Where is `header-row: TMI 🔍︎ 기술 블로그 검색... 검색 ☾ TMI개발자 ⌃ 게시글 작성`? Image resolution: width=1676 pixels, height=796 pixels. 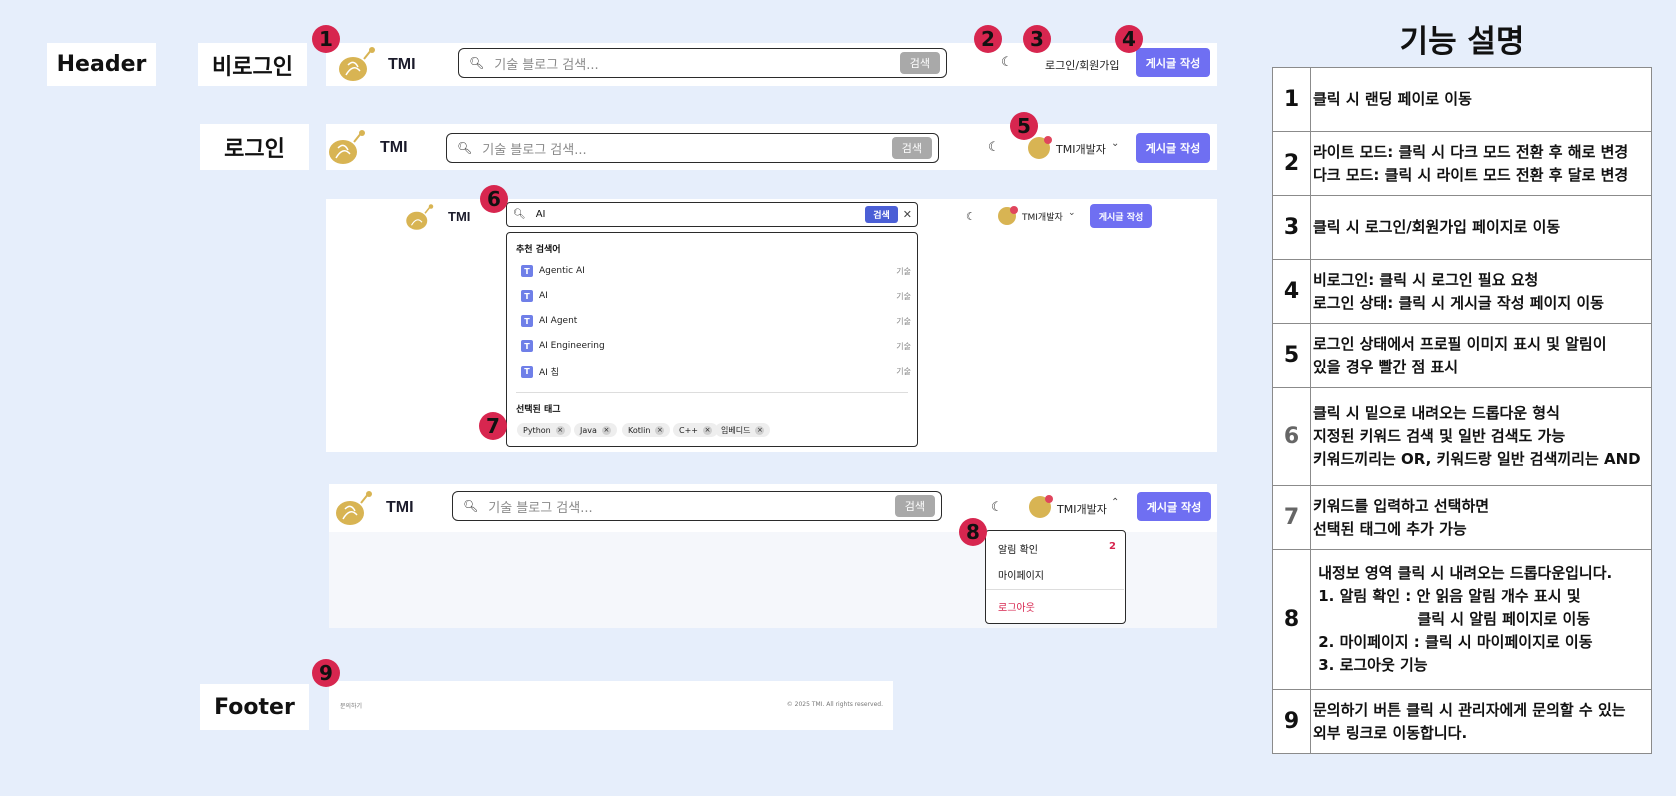 header-row: TMI 🔍︎ 기술 블로그 검색... 검색 ☾ TMI개발자 ⌃ 게시글 작성 is located at coordinates (773, 508).